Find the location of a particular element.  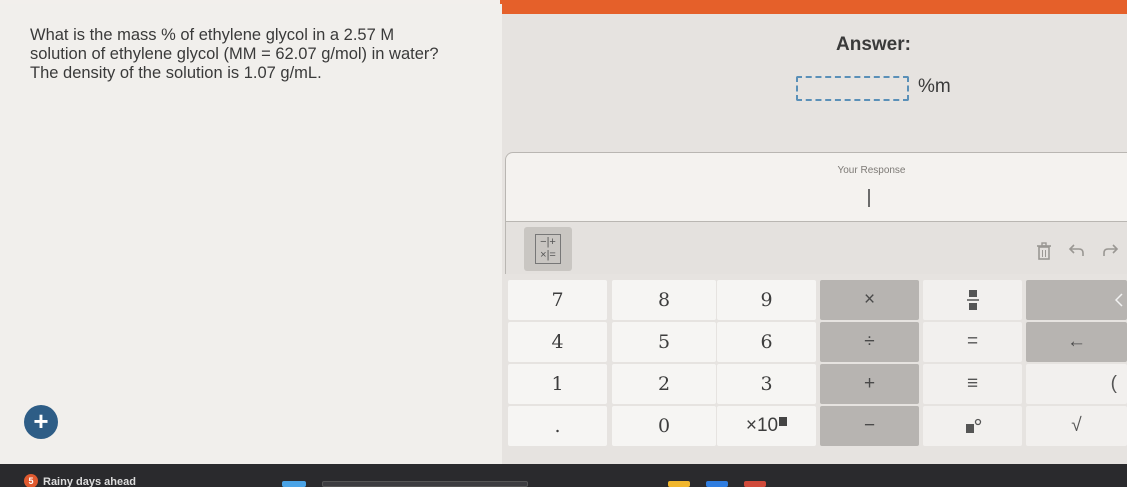

degree-icon is located at coordinates (973, 425).